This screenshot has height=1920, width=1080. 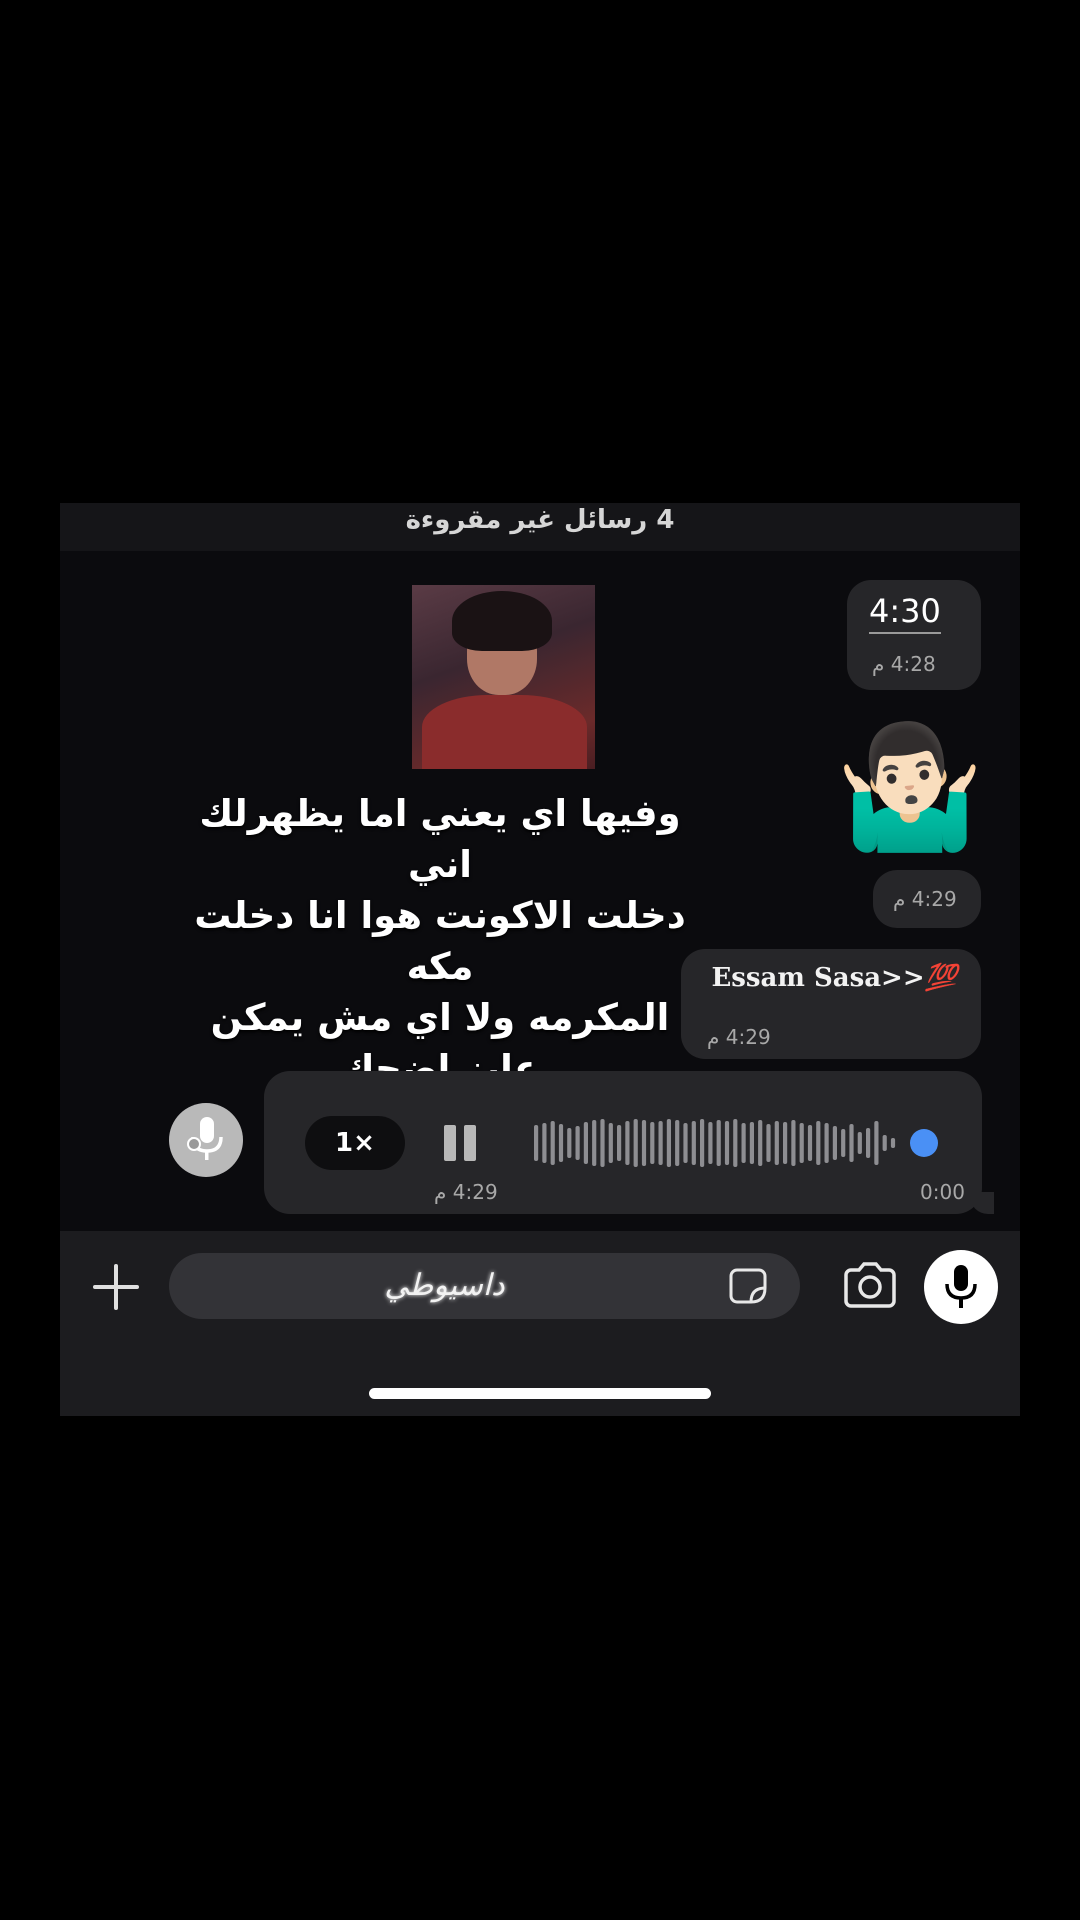 I want to click on sticker-icon, so click(x=749, y=1286).